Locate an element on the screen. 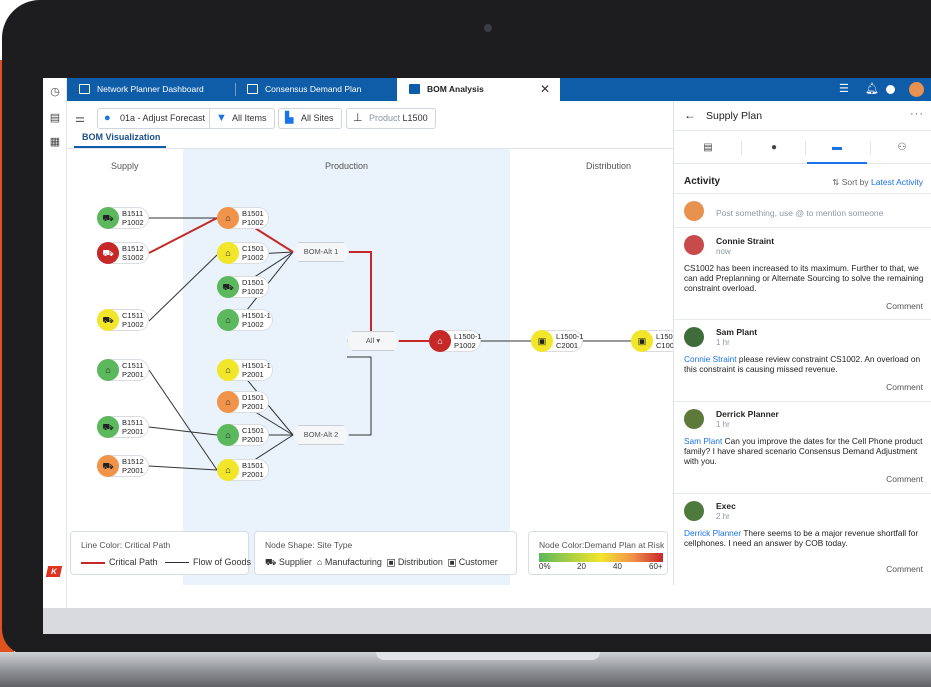 The height and width of the screenshot is (687, 931). ramp-tick: 60+ is located at coordinates (656, 566).